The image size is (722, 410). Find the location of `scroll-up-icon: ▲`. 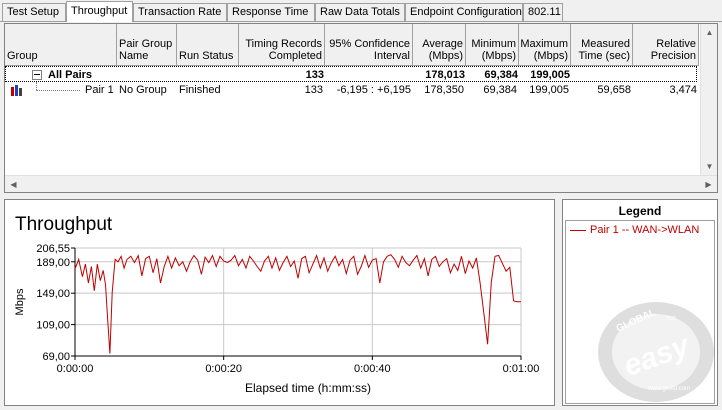

scroll-up-icon: ▲ is located at coordinates (709, 32).